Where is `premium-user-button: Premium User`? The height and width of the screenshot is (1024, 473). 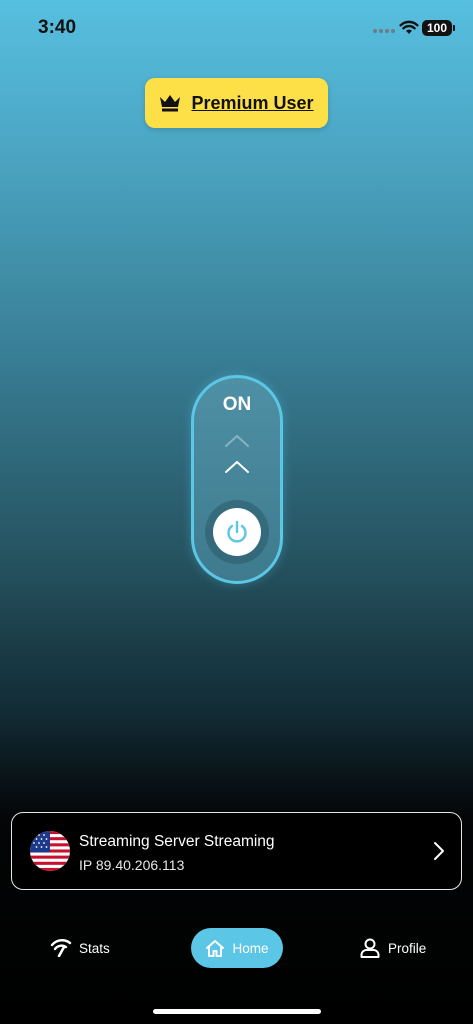
premium-user-button: Premium User is located at coordinates (236, 103).